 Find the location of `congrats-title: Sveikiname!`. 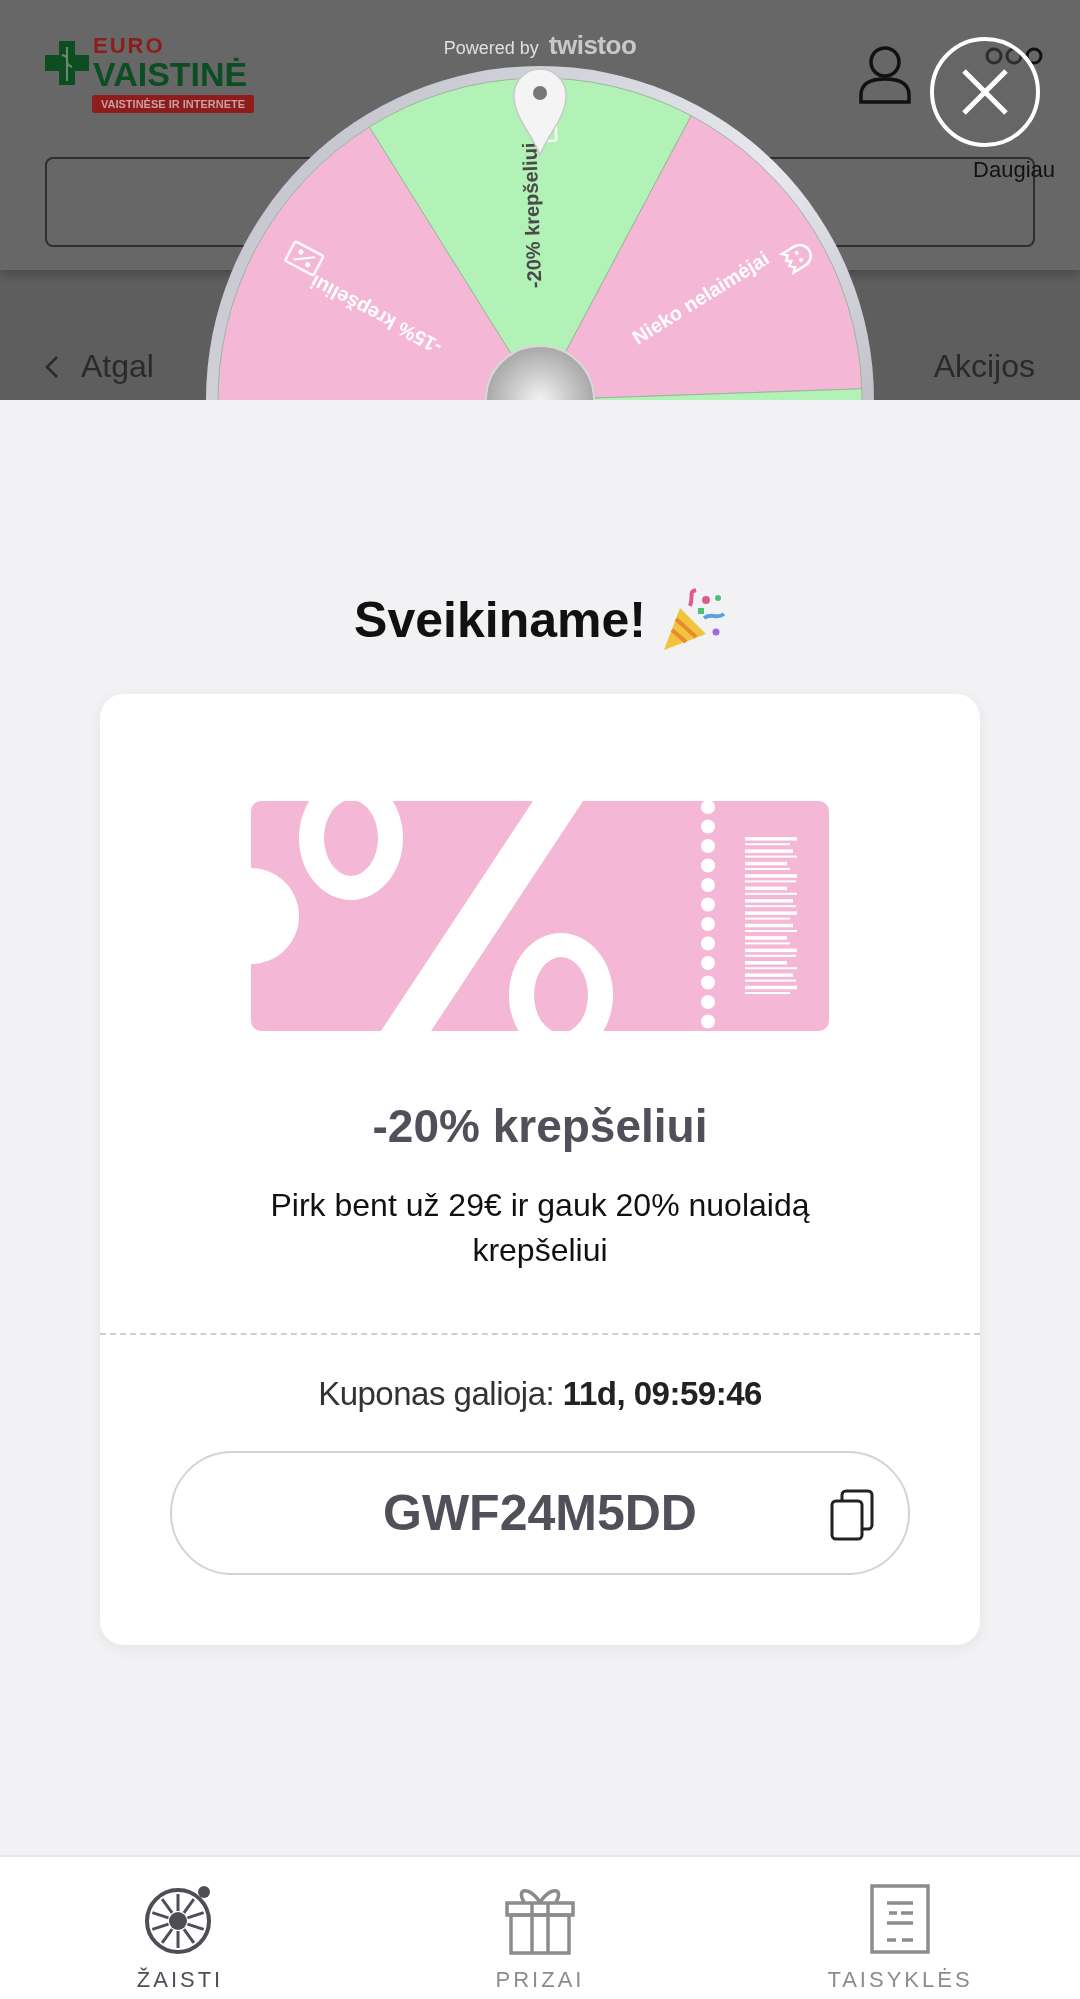

congrats-title: Sveikiname! is located at coordinates (500, 620).